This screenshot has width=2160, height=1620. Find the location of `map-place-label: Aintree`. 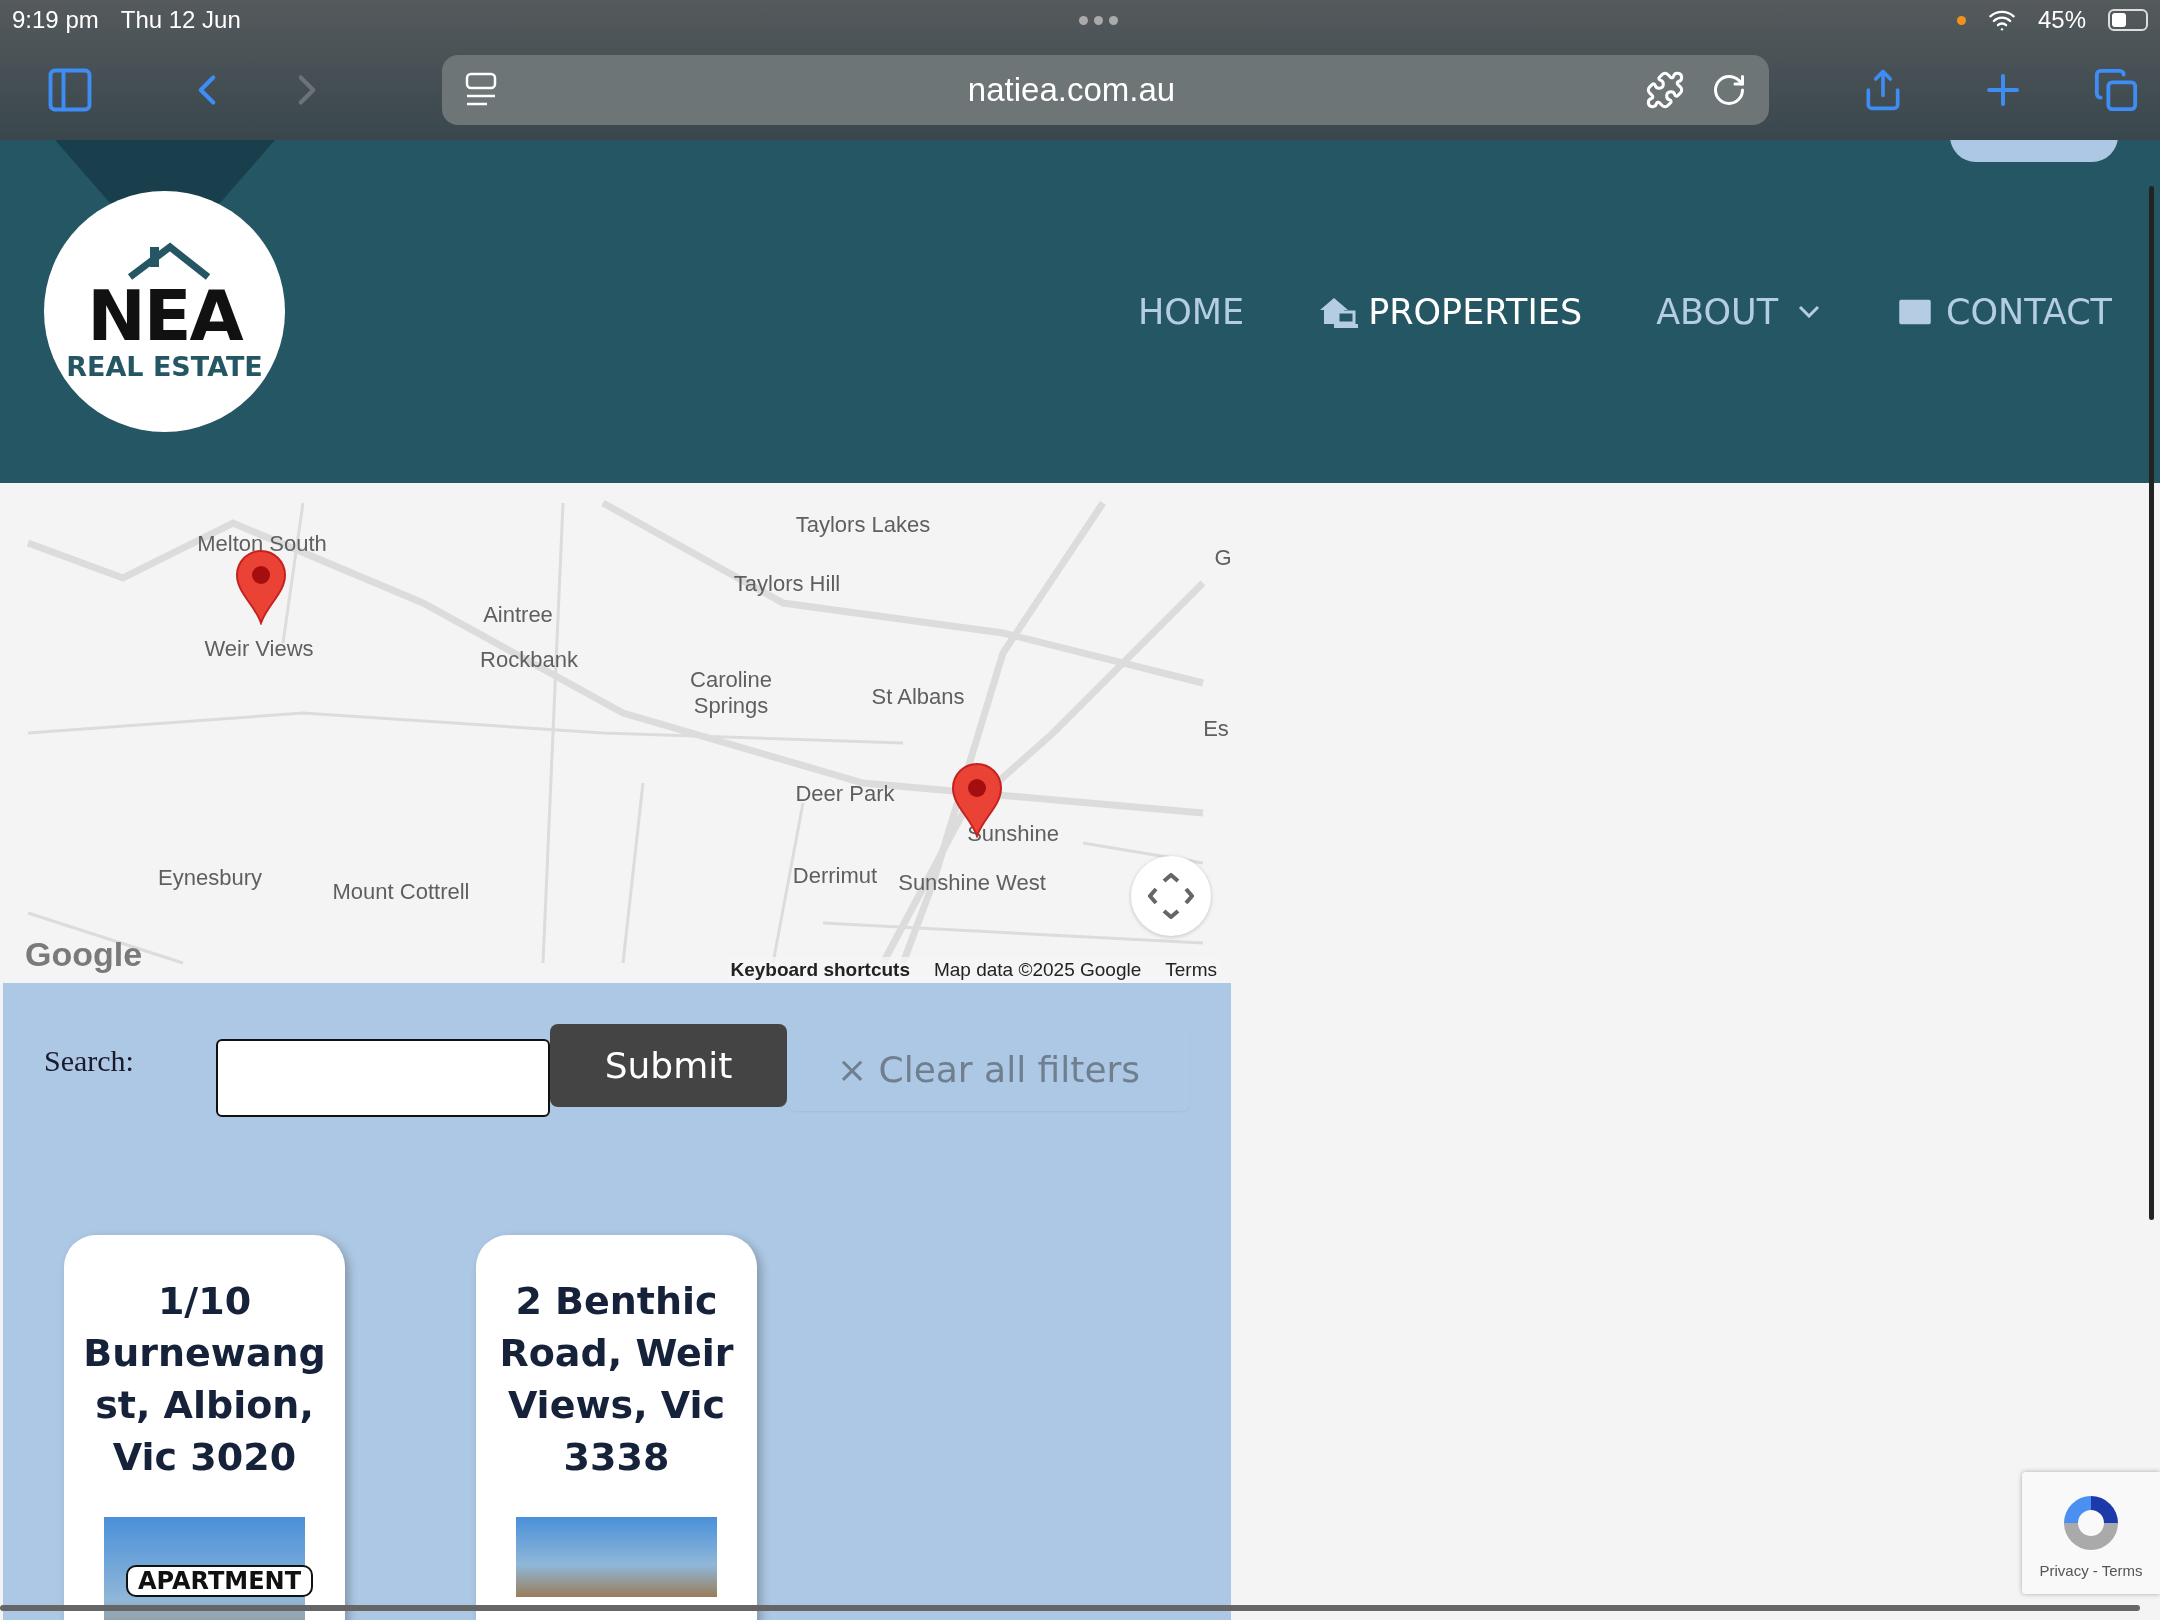

map-place-label: Aintree is located at coordinates (518, 615).